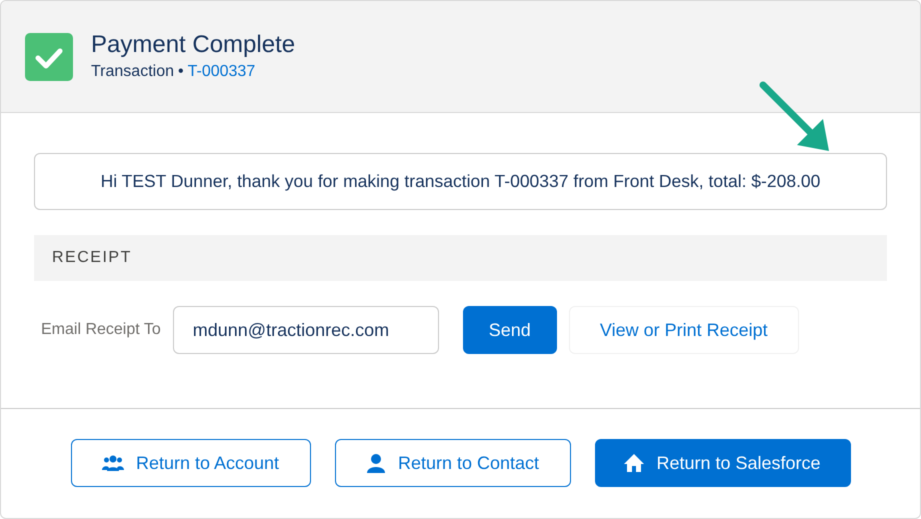 This screenshot has height=519, width=921. What do you see at coordinates (101, 330) in the screenshot?
I see `field-label: Email Receipt To` at bounding box center [101, 330].